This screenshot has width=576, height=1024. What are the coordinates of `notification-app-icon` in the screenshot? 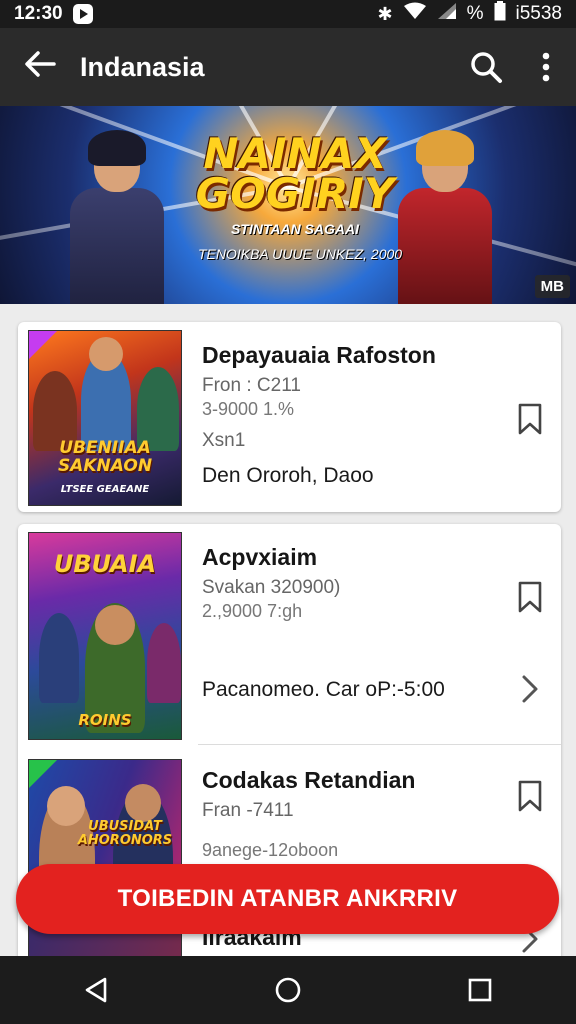 It's located at (82, 14).